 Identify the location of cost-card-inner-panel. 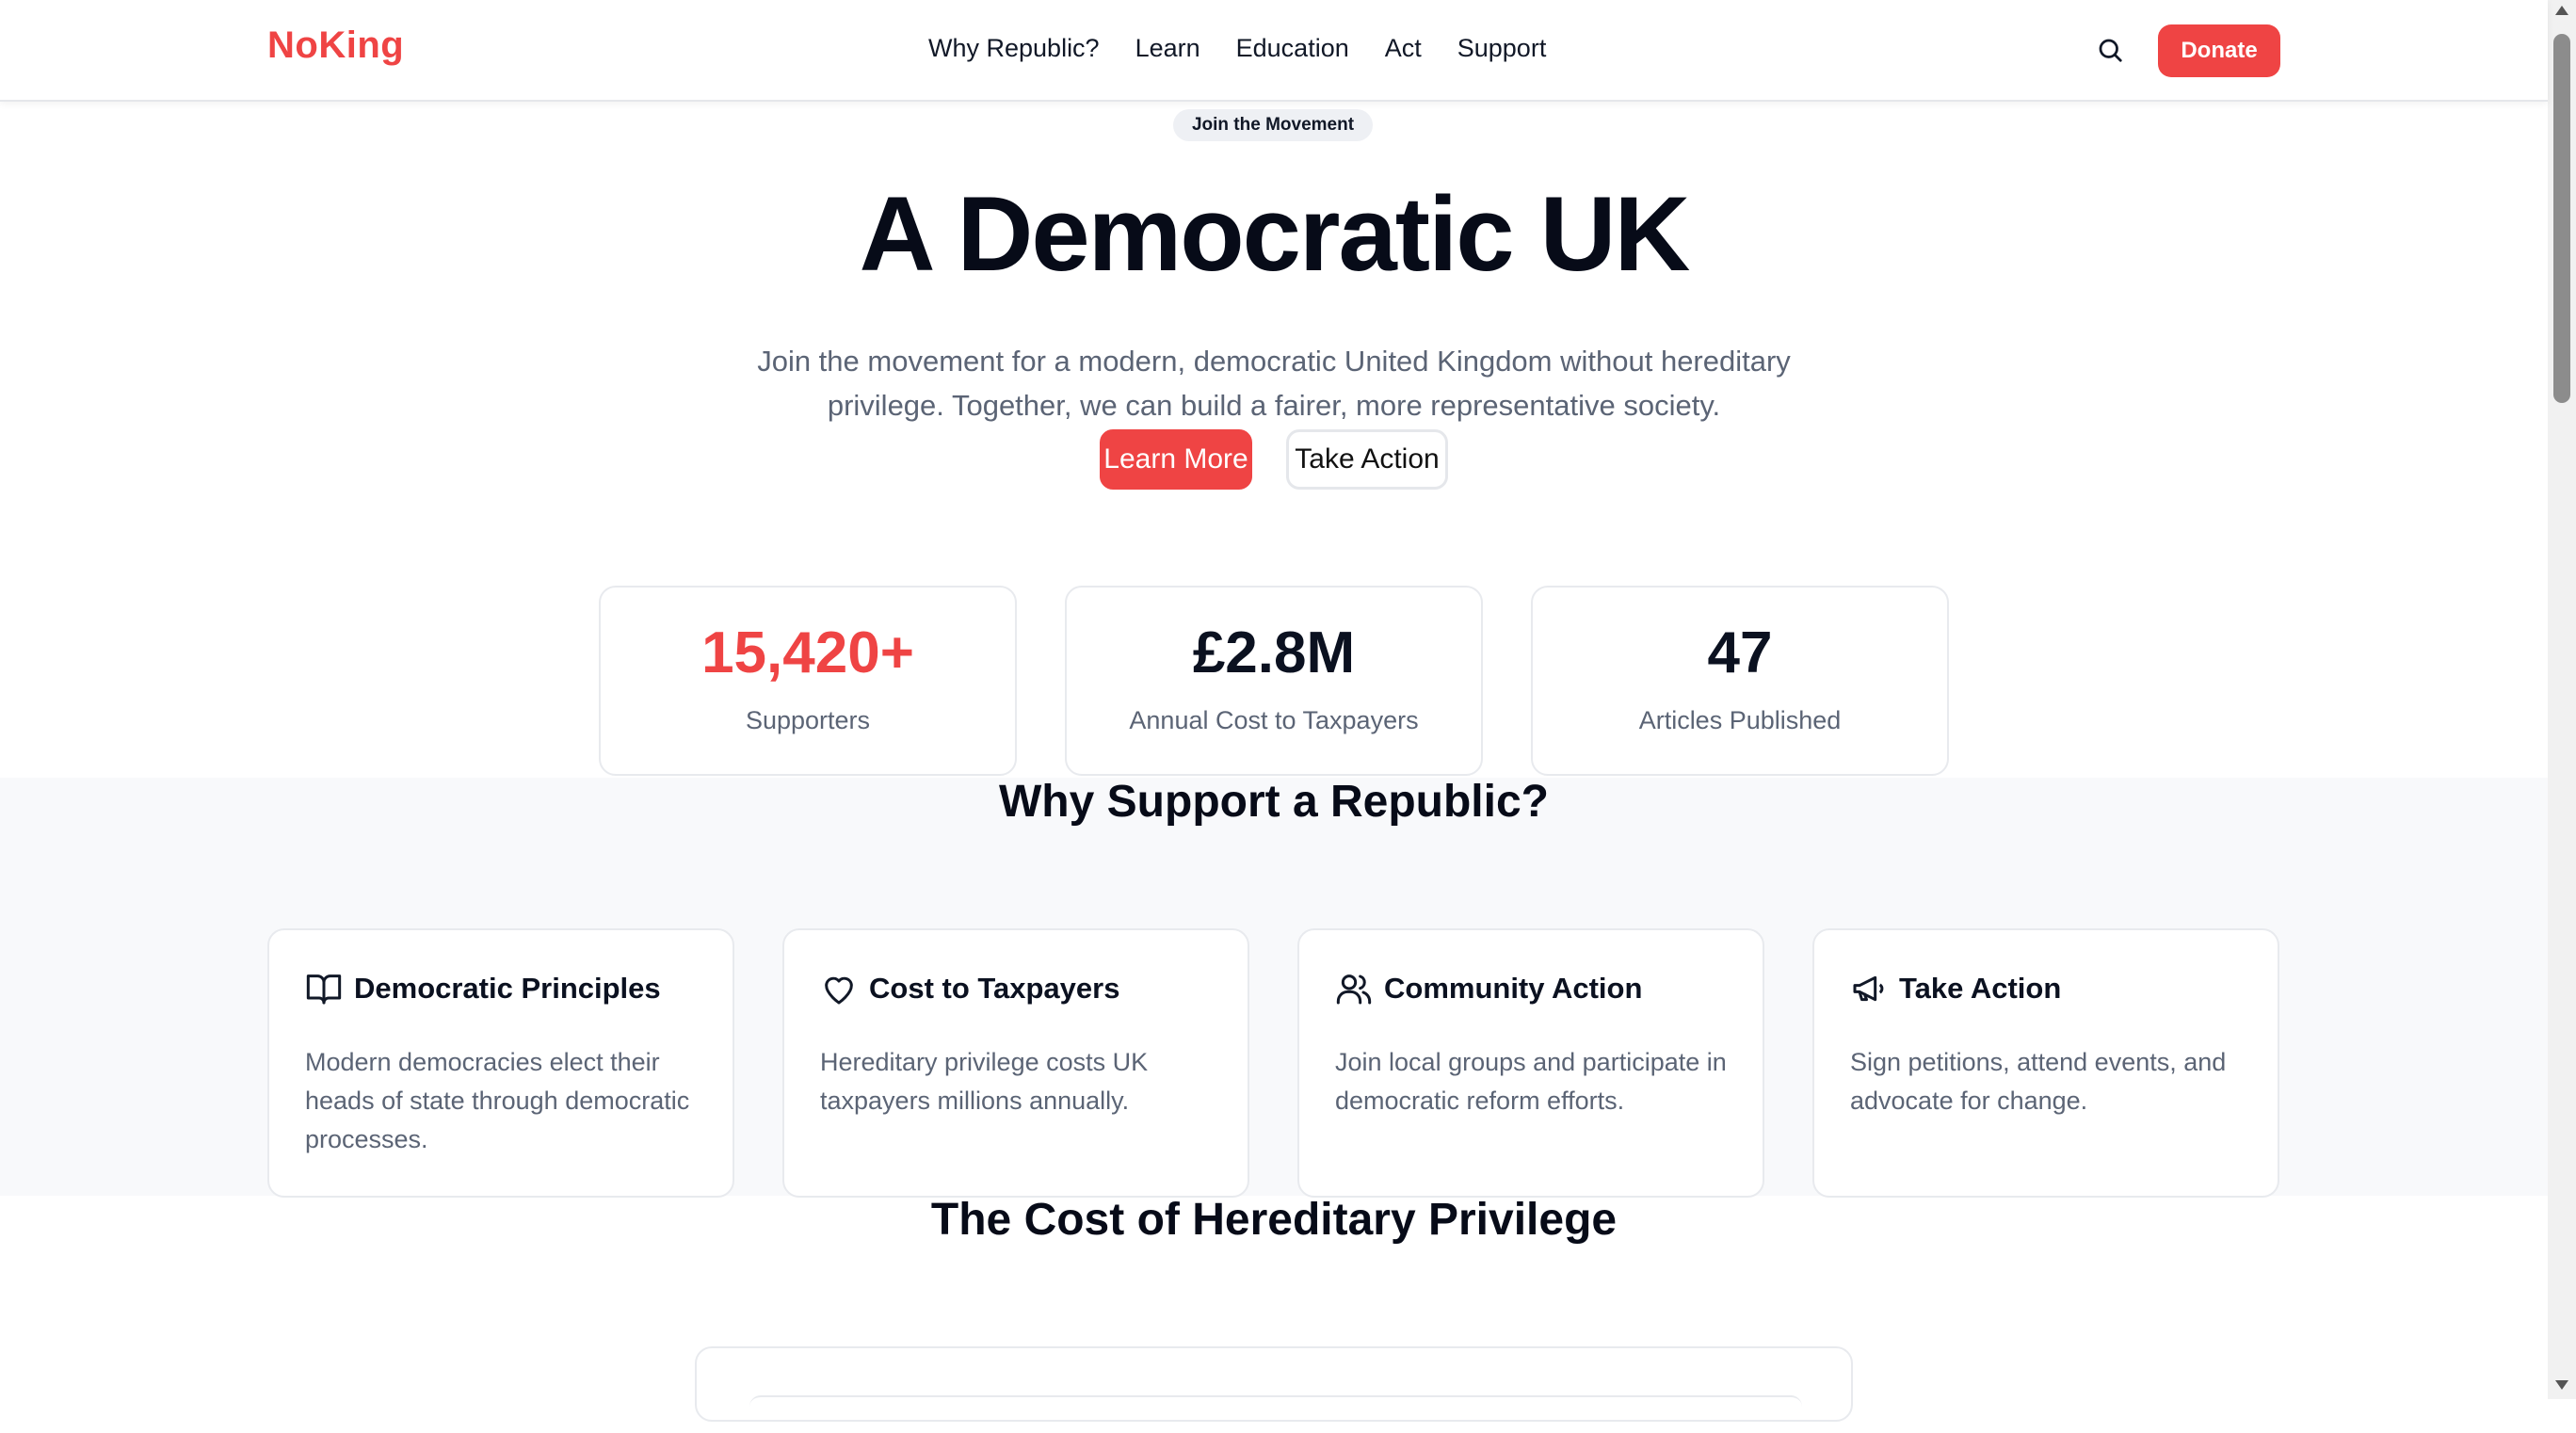
(1275, 1414).